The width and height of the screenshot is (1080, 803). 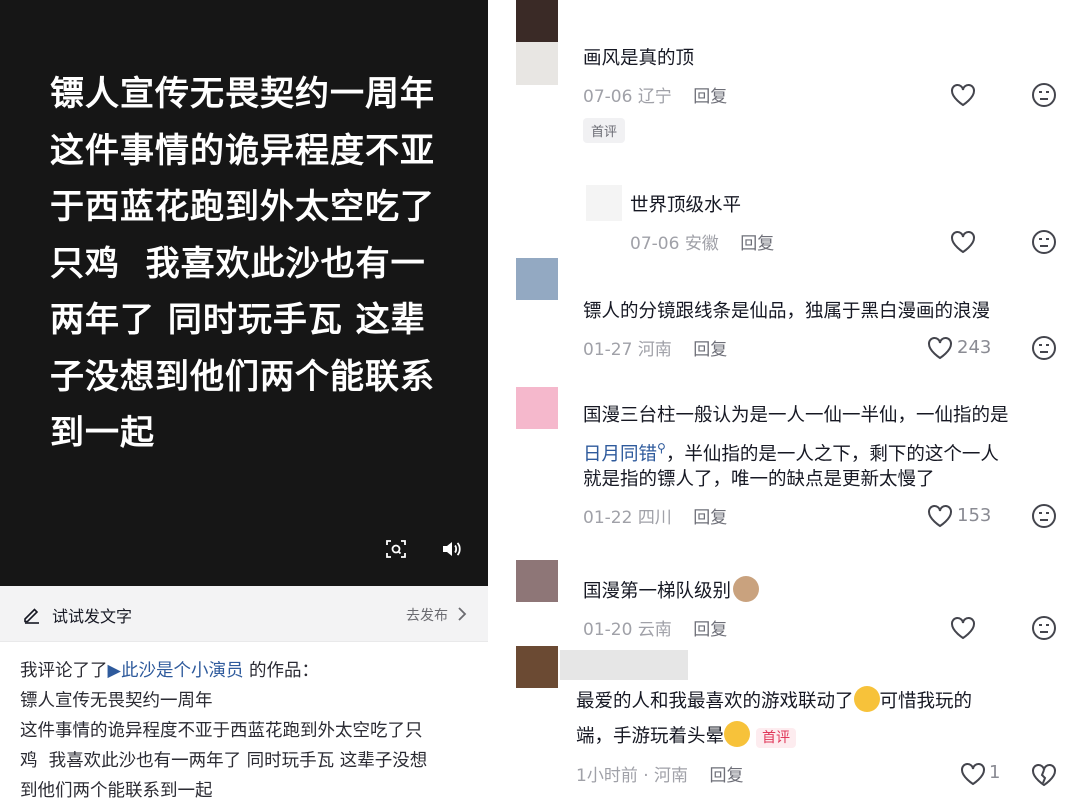 What do you see at coordinates (608, 518) in the screenshot?
I see `comment-date: 01-22` at bounding box center [608, 518].